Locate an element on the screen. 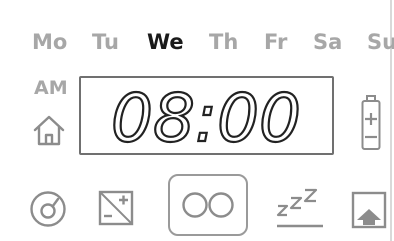  home-icon is located at coordinates (49, 130).